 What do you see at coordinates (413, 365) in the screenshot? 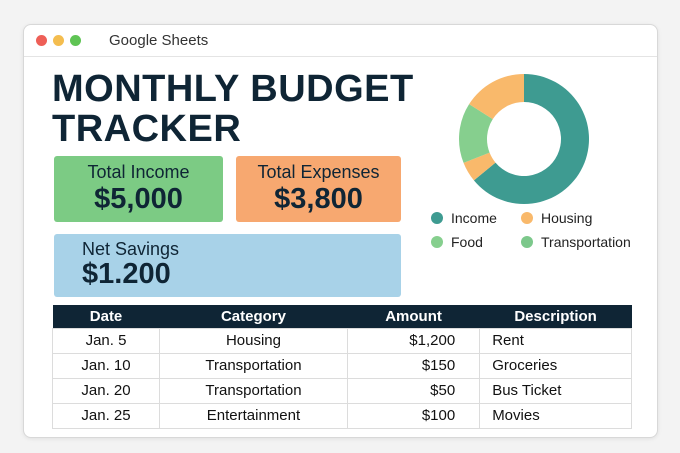
I see `table-cell: $150` at bounding box center [413, 365].